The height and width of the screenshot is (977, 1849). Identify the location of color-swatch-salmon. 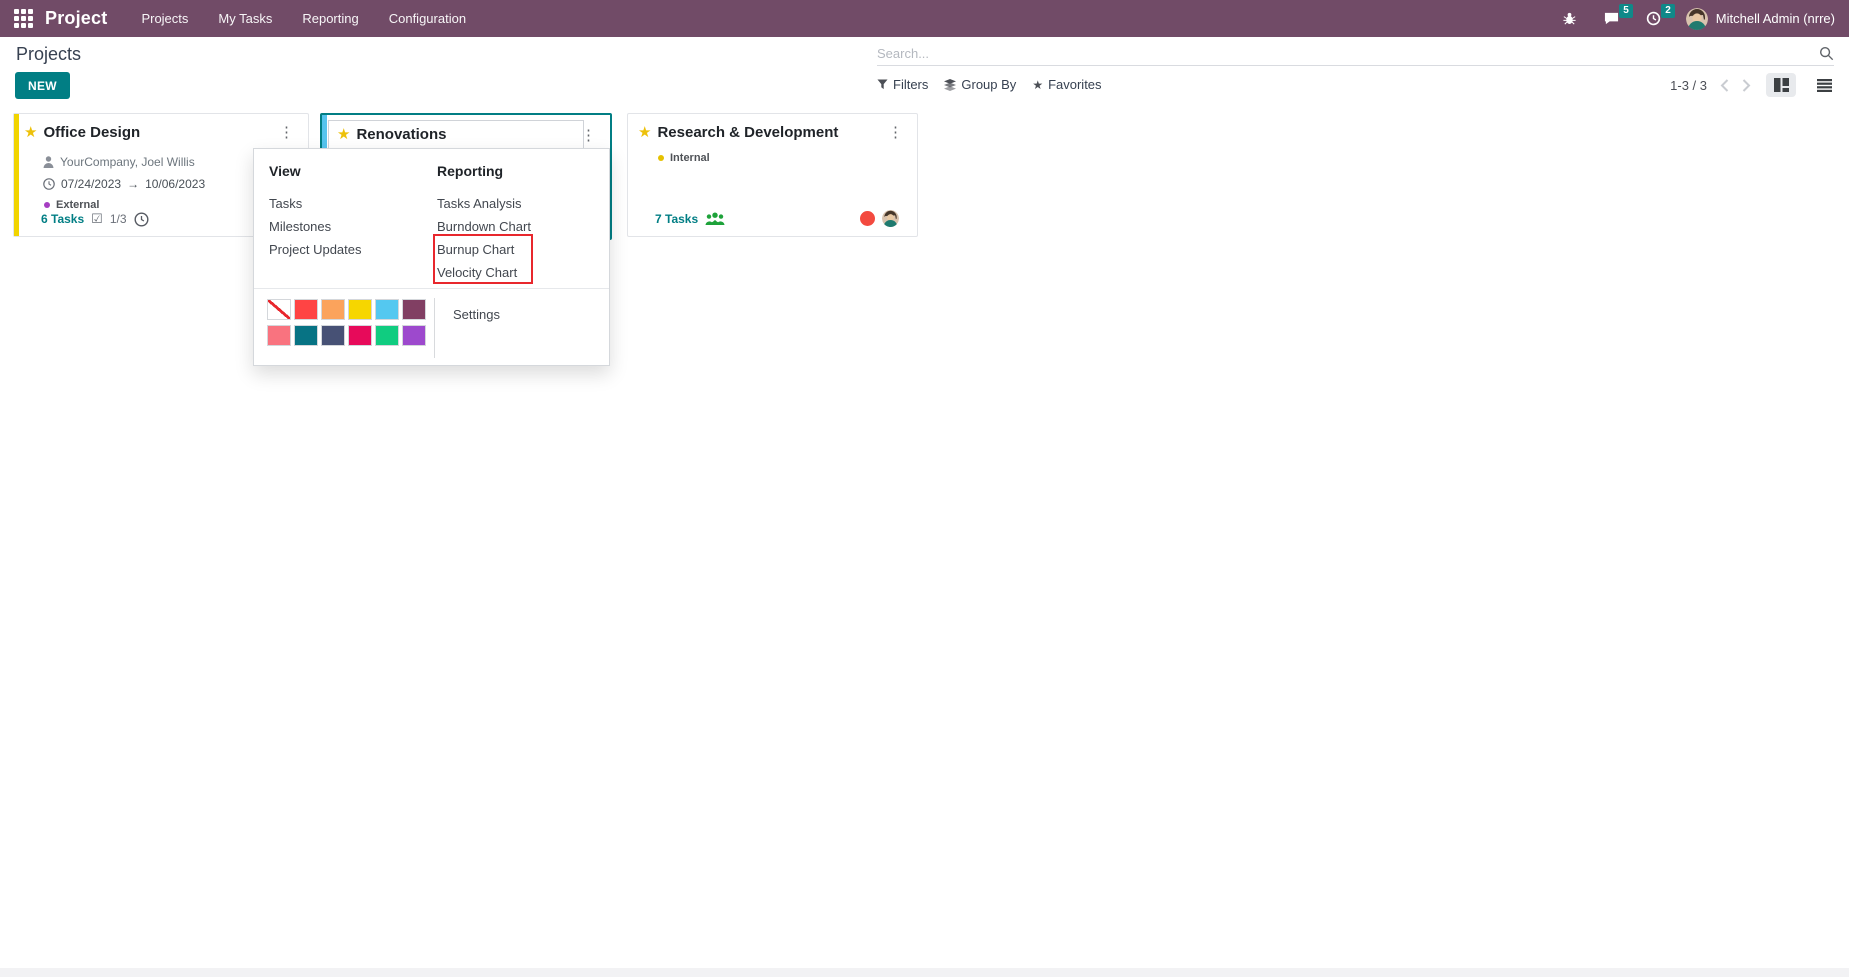
(279, 335).